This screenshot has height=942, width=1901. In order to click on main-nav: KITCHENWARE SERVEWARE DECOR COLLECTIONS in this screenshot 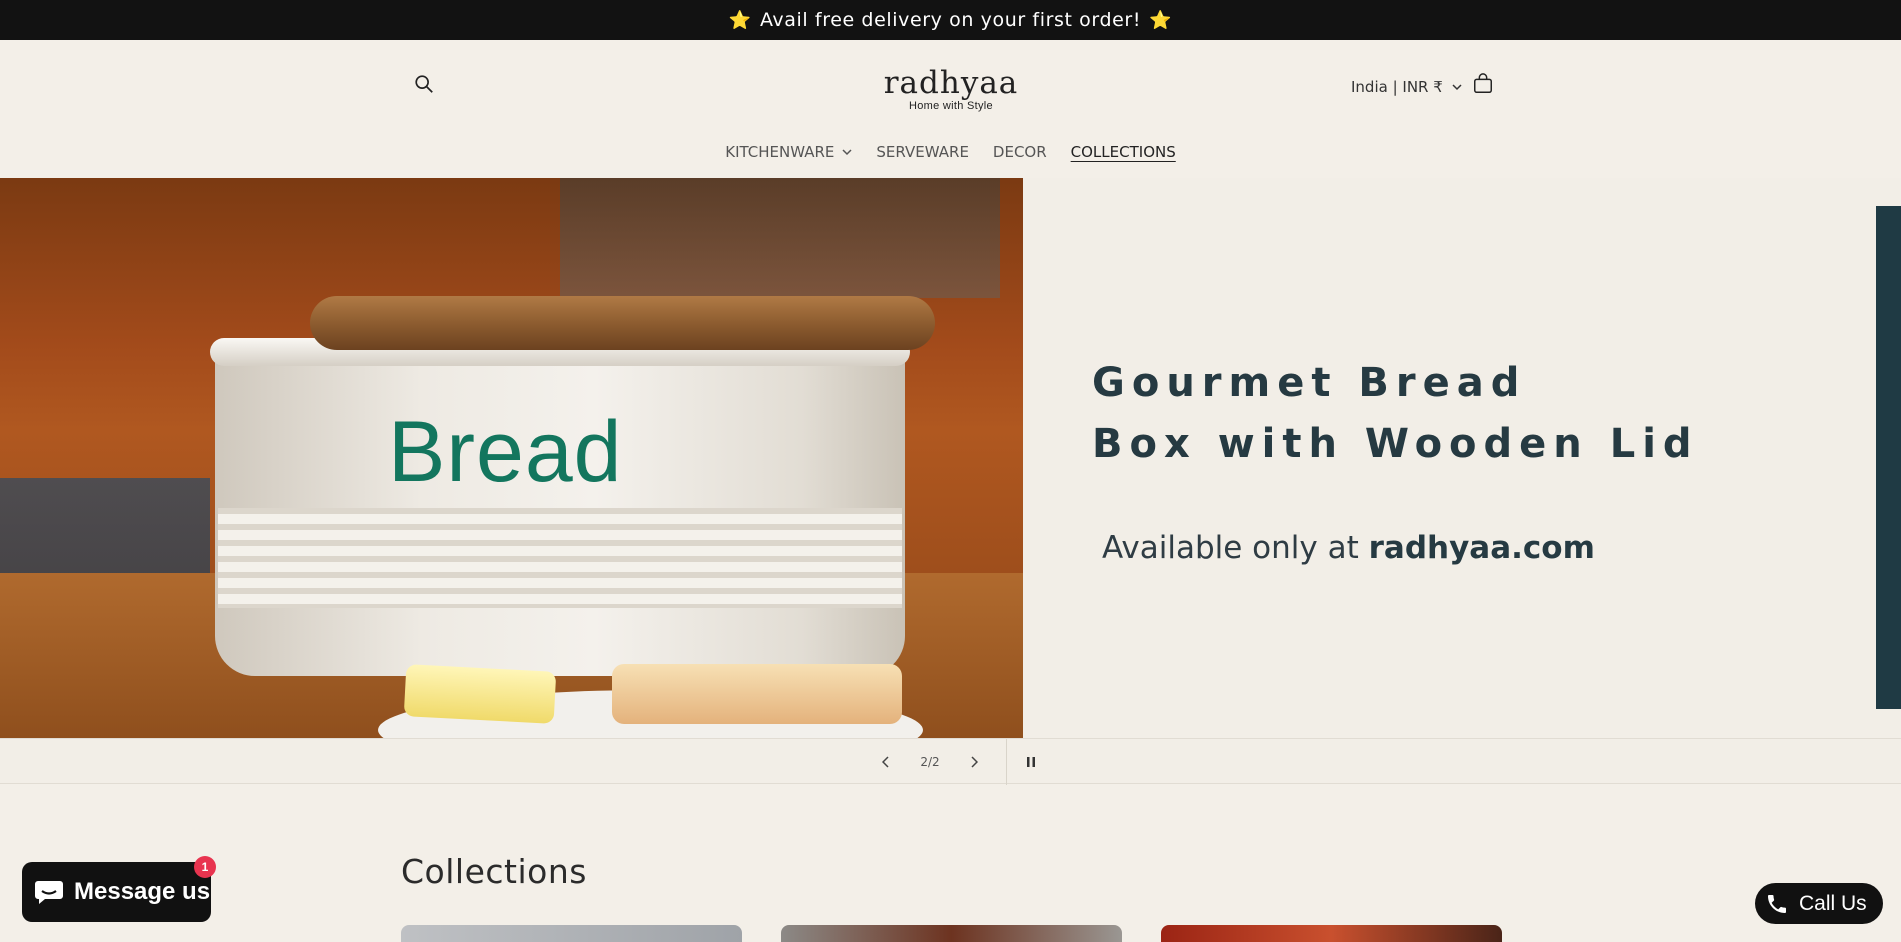, I will do `click(950, 152)`.